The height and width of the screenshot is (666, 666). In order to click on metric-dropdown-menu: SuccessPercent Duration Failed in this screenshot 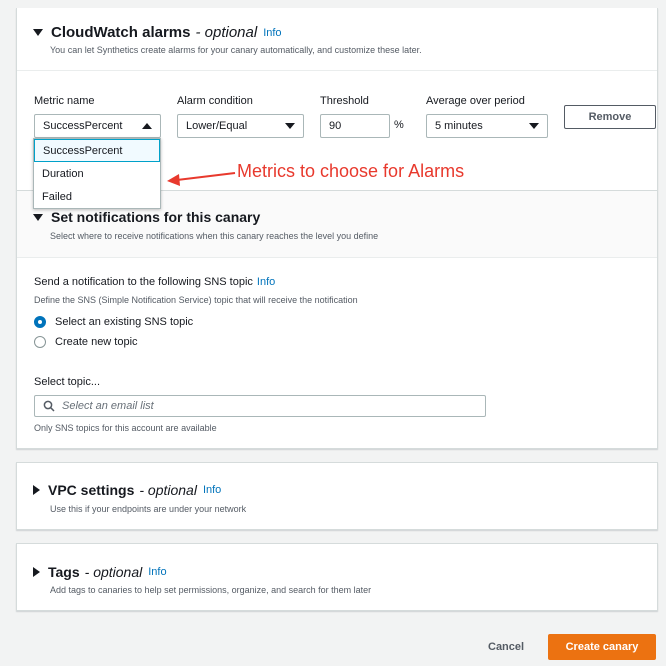, I will do `click(97, 173)`.